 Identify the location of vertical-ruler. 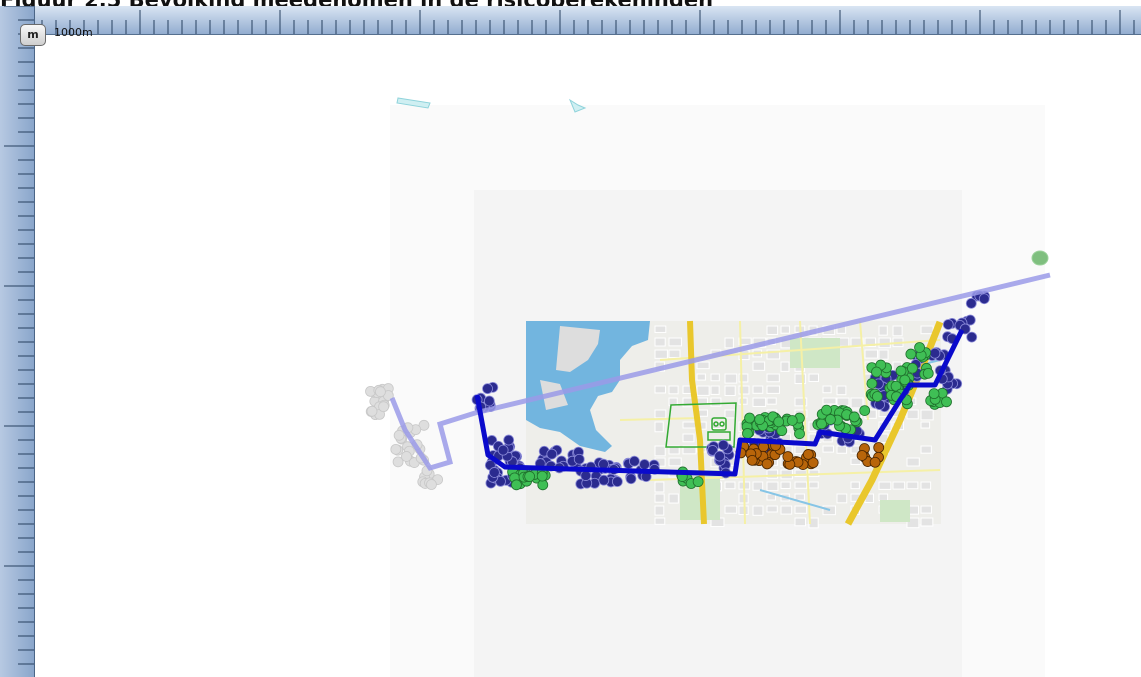
(17, 341).